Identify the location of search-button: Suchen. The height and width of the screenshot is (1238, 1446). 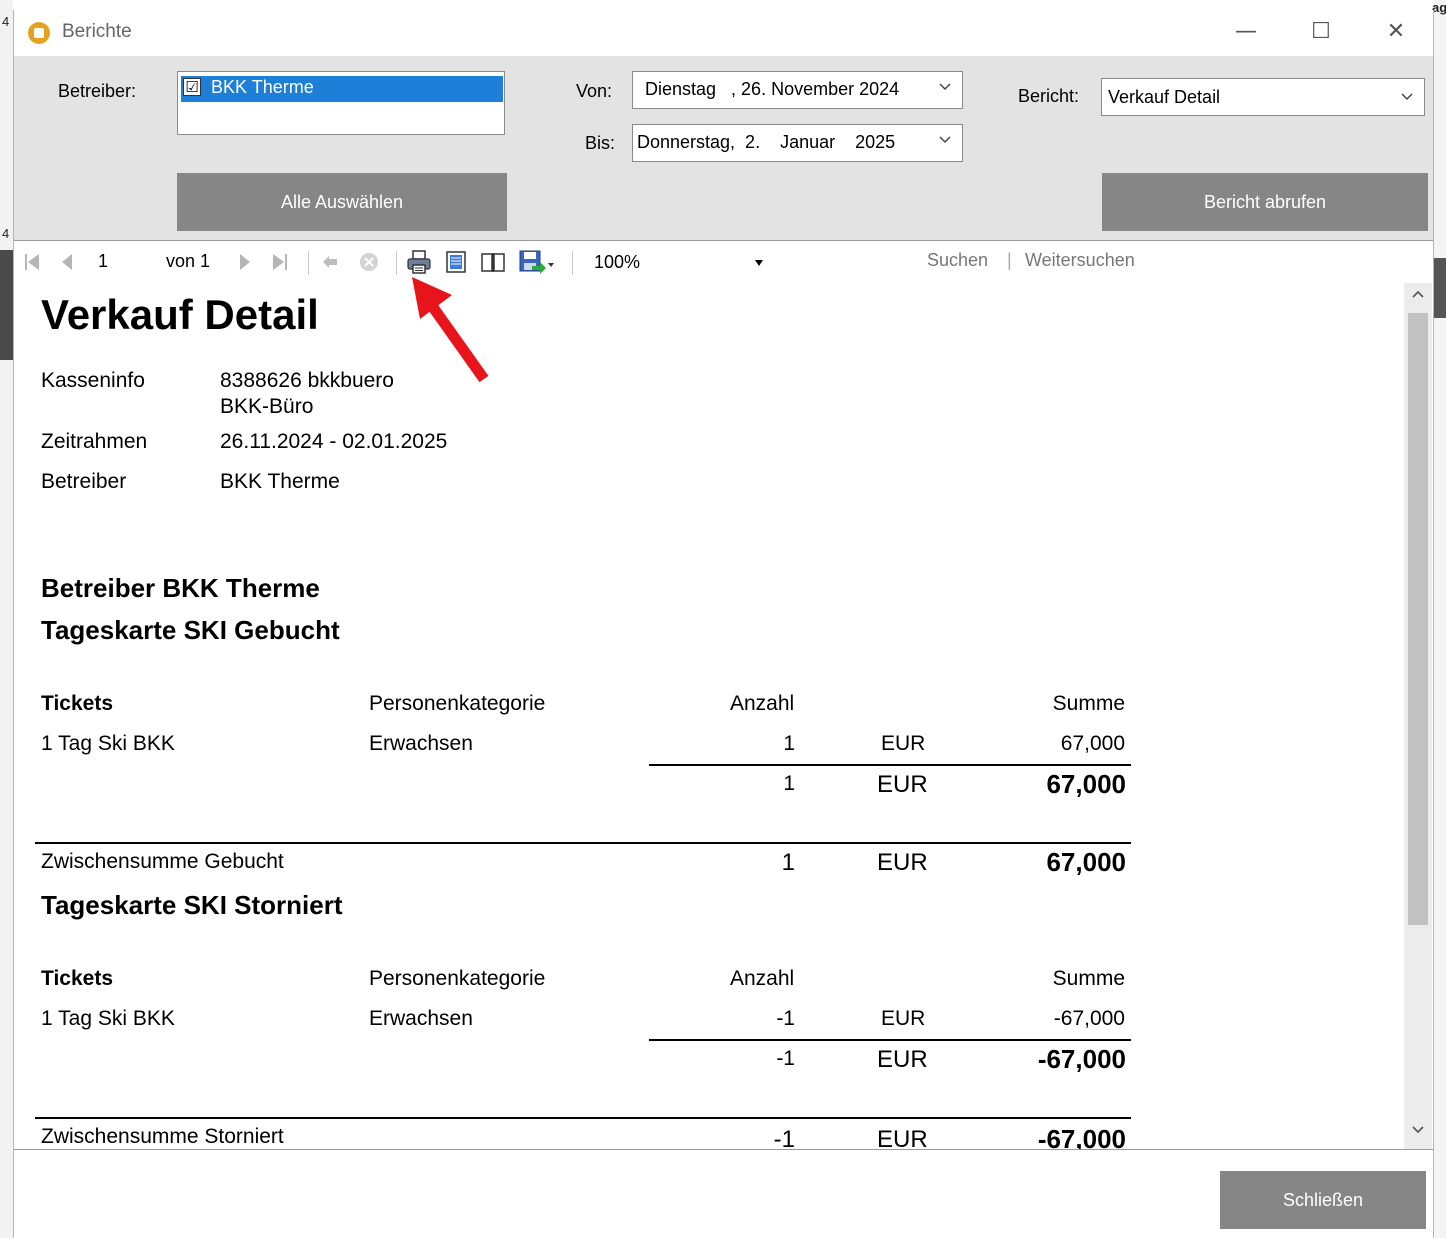
(957, 260).